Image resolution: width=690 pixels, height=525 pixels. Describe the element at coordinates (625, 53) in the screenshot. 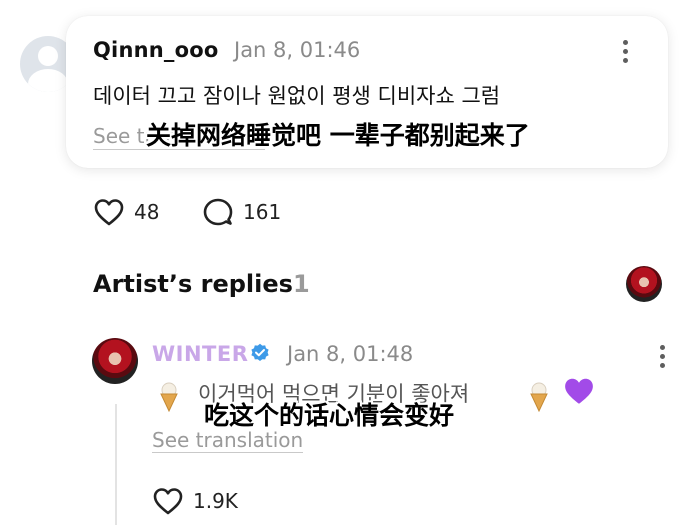

I see `more-options-icon` at that location.